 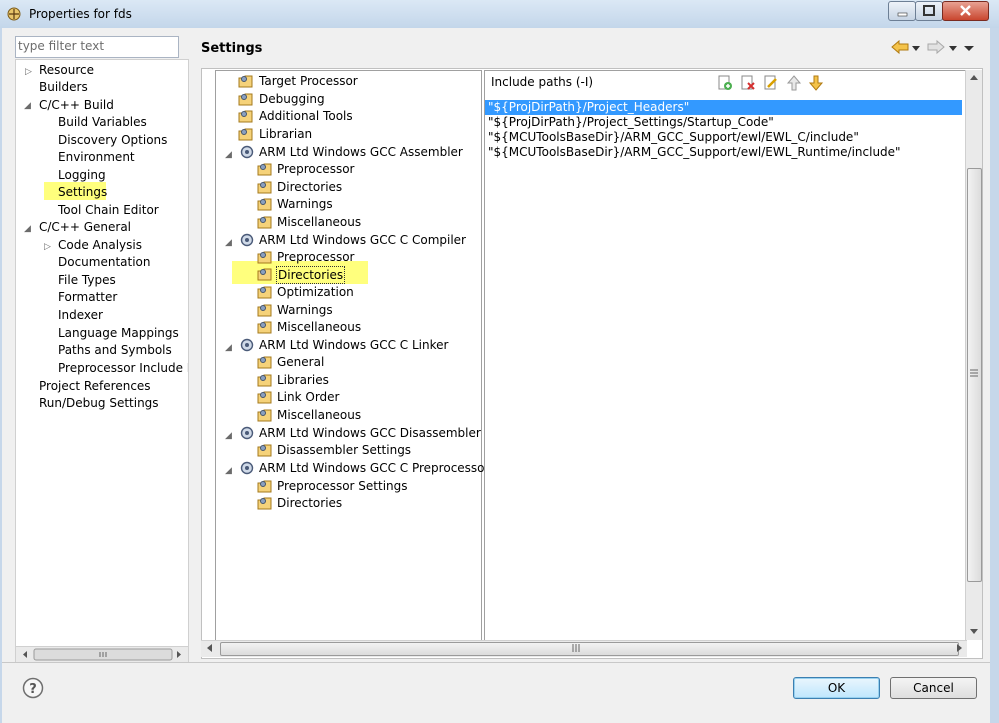 I want to click on tree-node-label: Optimization, so click(x=315, y=292).